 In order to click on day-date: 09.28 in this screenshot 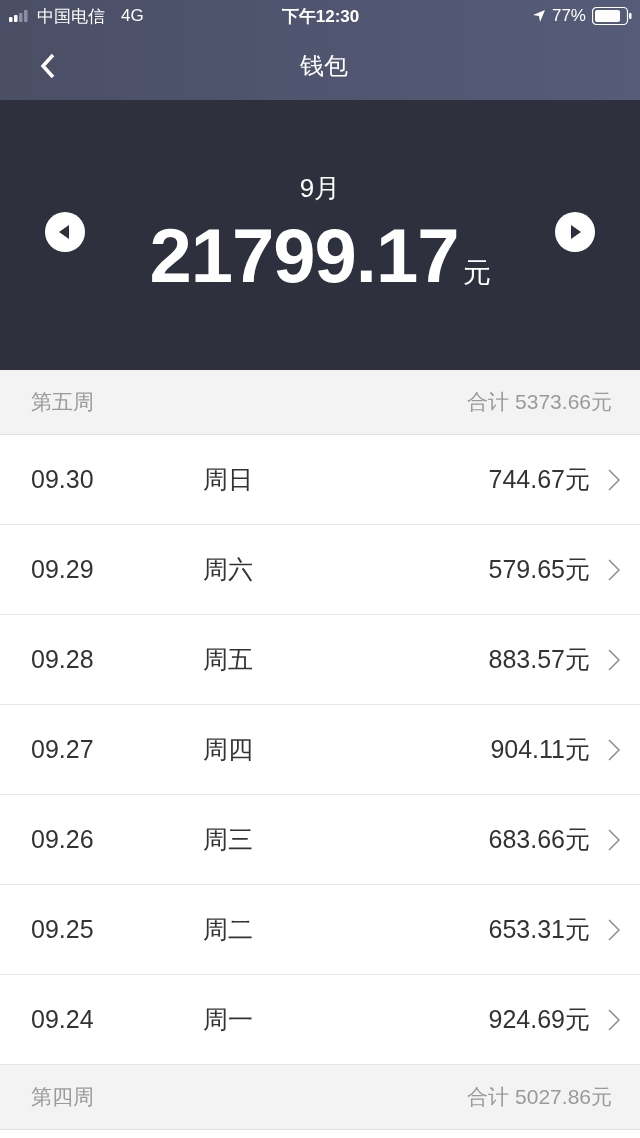, I will do `click(63, 659)`.